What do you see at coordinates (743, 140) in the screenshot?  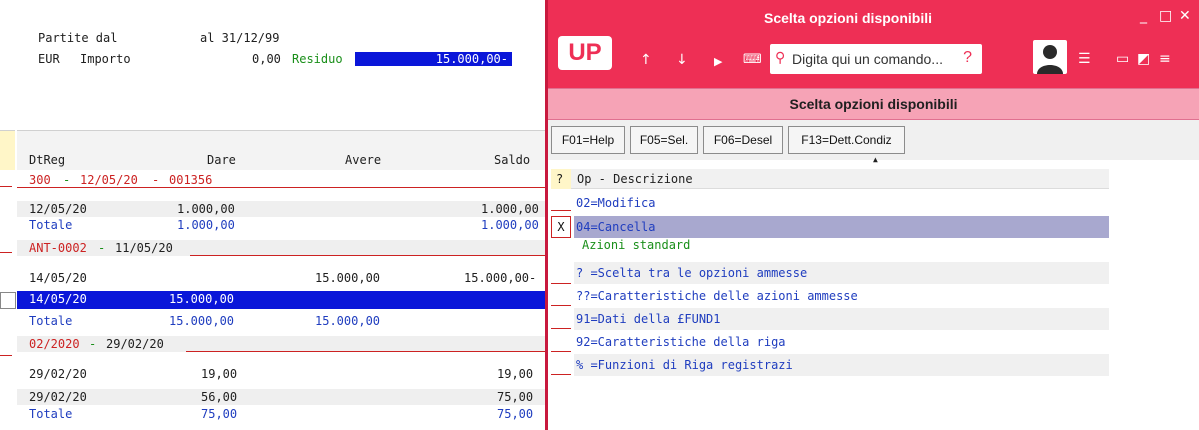 I see `f06-deselect-button: F06=Desel` at bounding box center [743, 140].